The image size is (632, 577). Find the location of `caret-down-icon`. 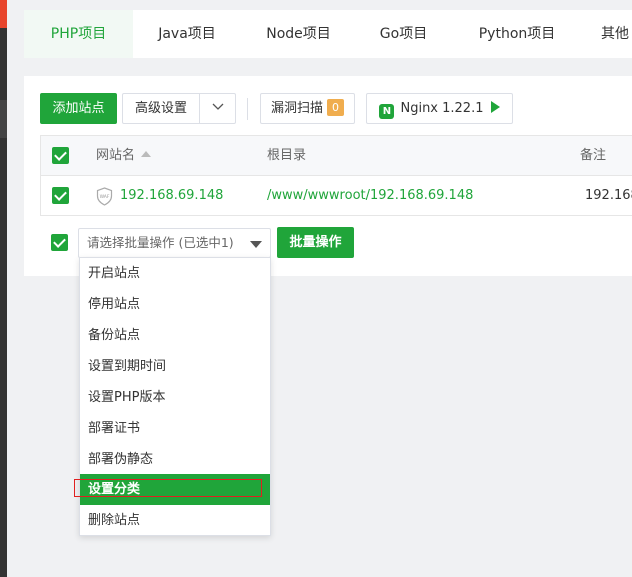

caret-down-icon is located at coordinates (256, 244).